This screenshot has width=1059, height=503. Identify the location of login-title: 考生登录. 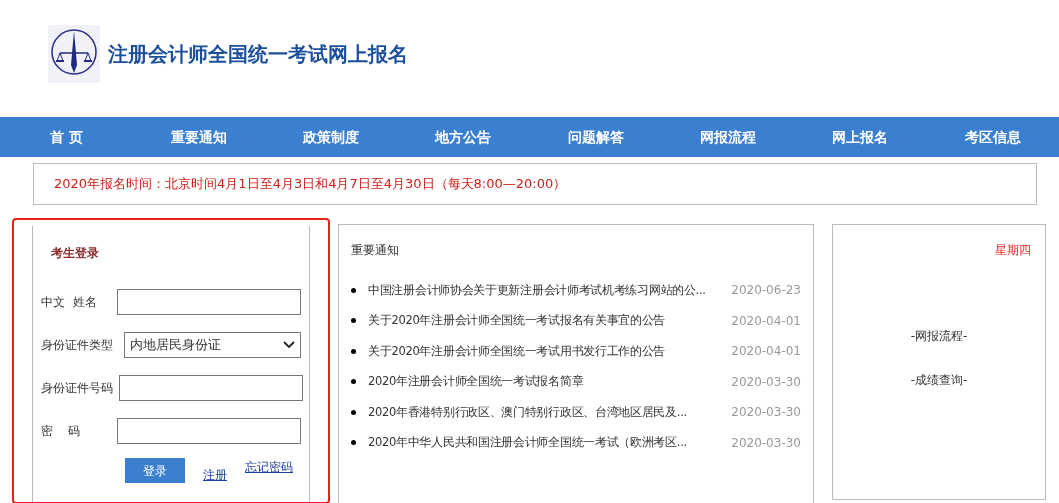
(75, 253).